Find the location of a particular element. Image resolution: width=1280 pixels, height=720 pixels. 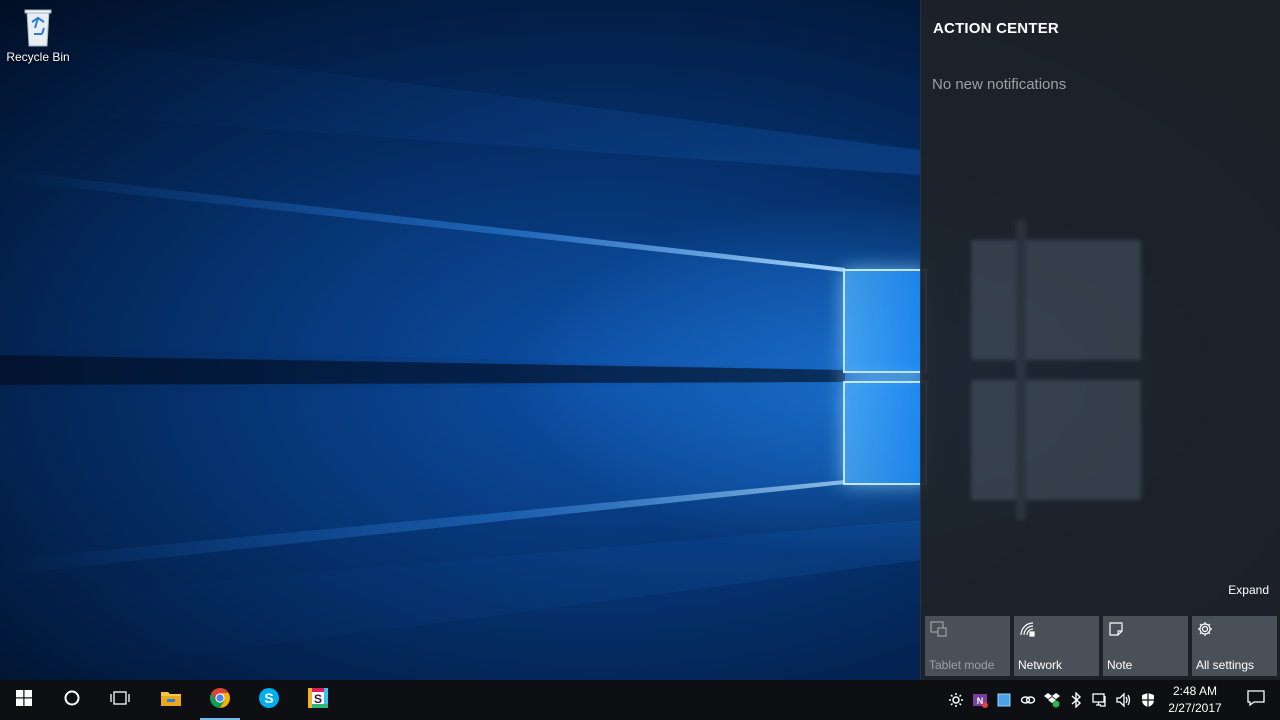

quick-action-tablet-mode: Tablet mode is located at coordinates (967, 646).